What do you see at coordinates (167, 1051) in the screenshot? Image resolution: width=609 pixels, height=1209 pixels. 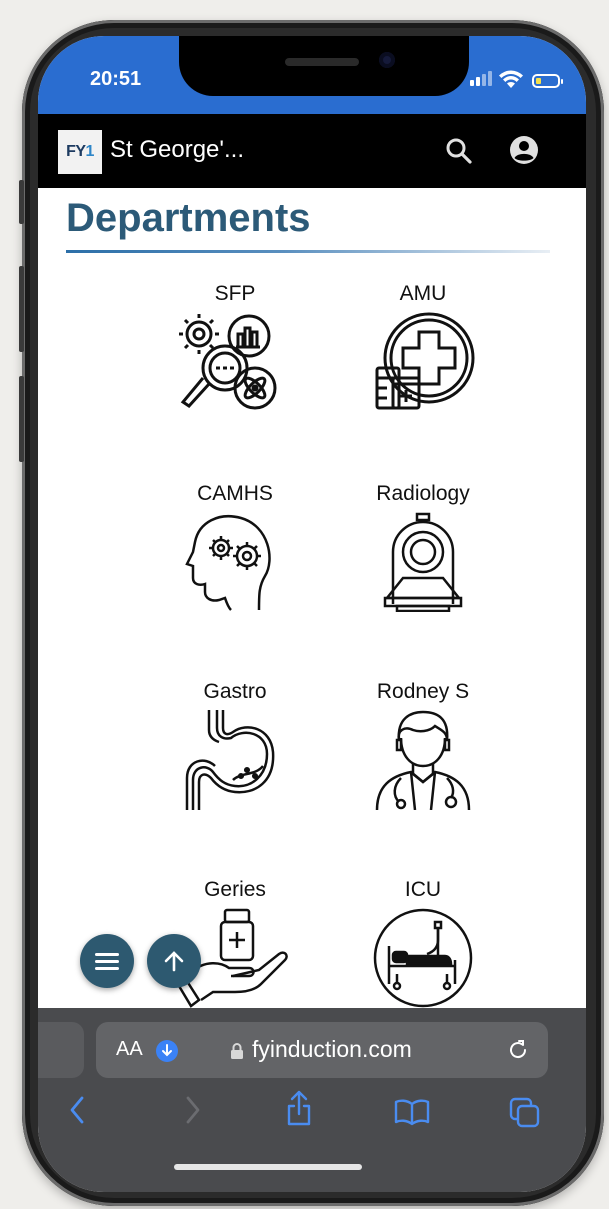 I see `download-icon` at bounding box center [167, 1051].